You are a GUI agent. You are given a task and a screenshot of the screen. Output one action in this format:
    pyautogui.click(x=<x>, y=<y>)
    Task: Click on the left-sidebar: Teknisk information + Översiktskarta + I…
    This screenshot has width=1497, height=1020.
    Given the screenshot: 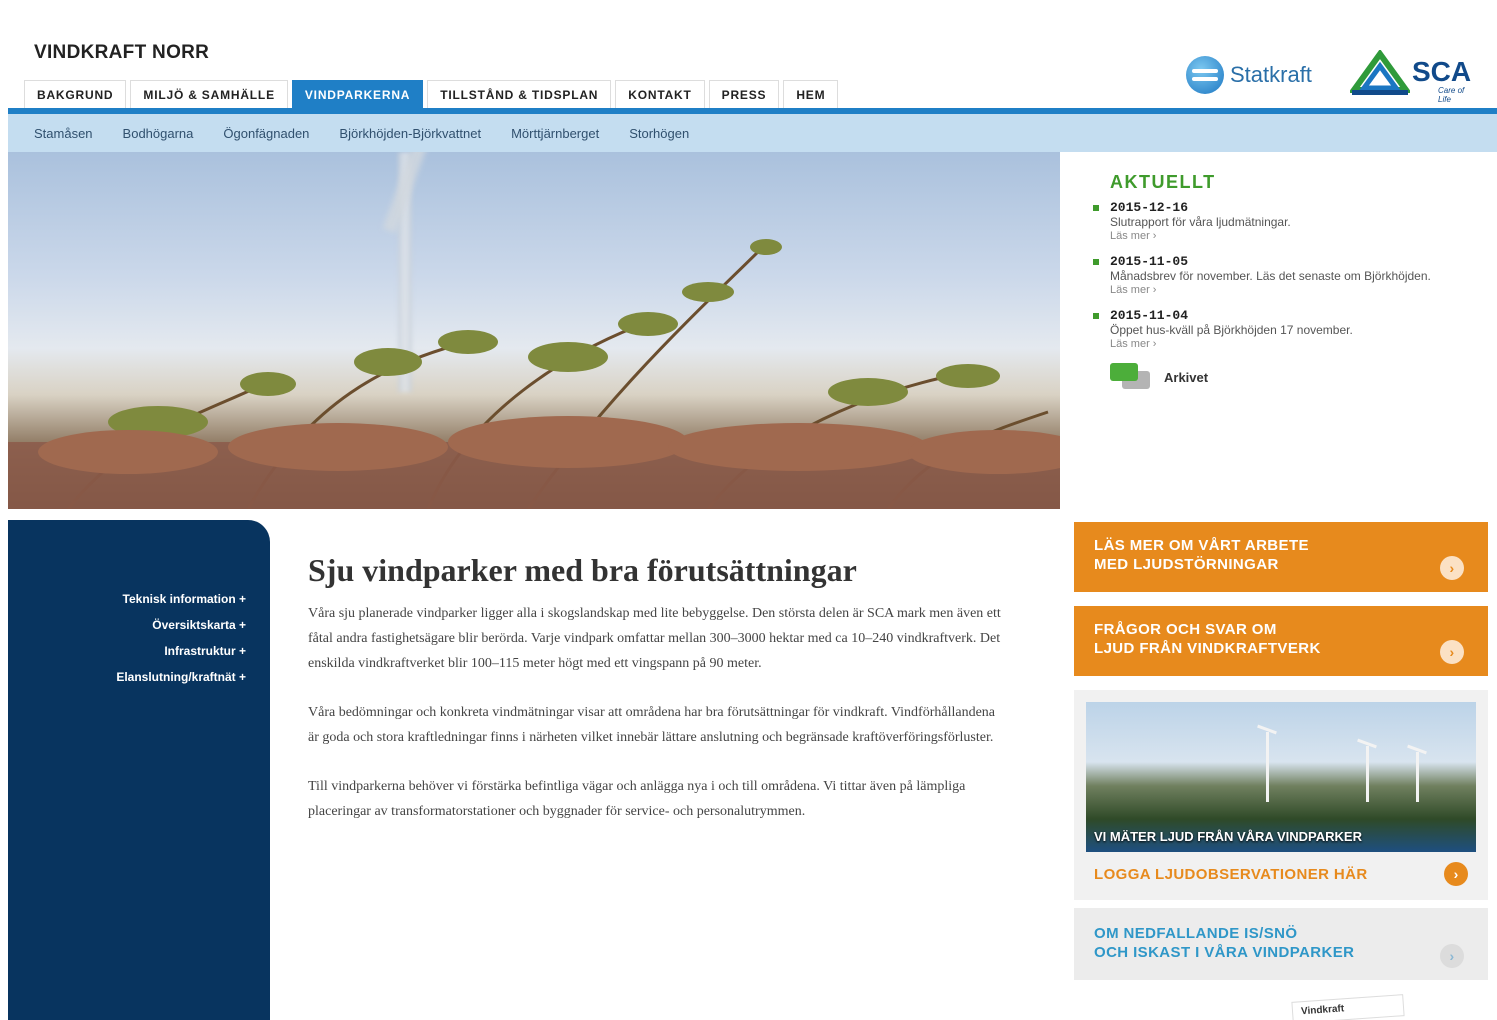 What is the action you would take?
    pyautogui.click(x=139, y=770)
    